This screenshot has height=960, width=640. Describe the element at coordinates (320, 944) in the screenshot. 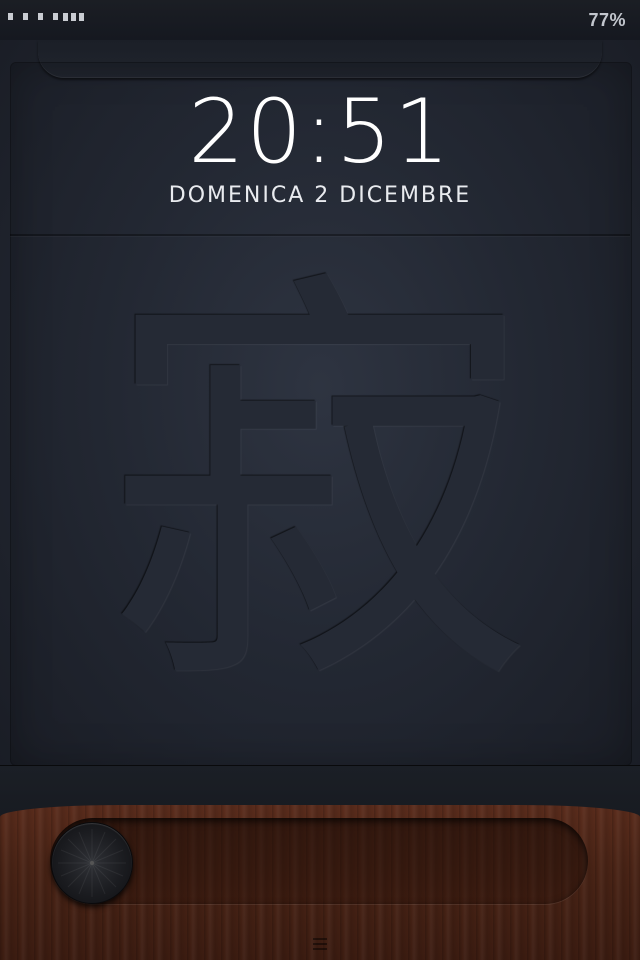

I see `camera-grabber-icon` at that location.